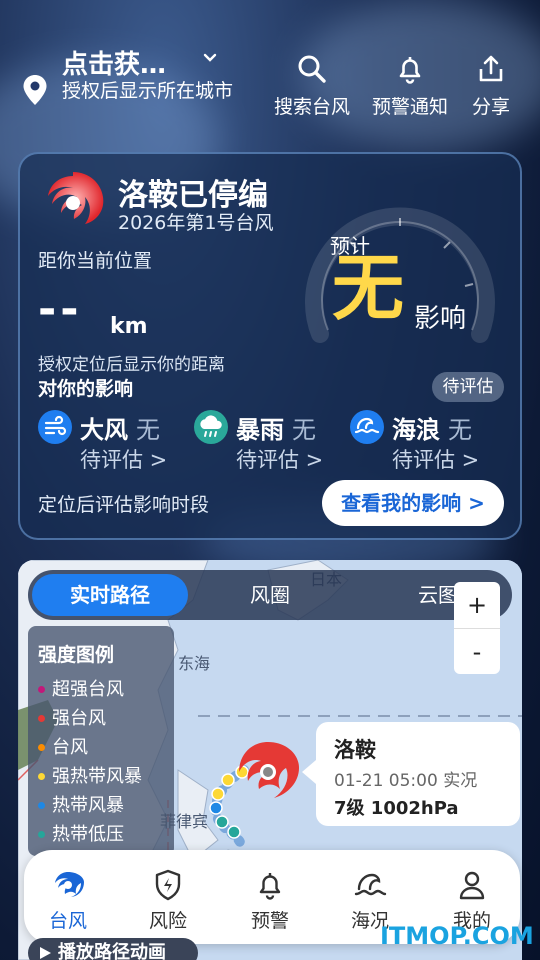 The height and width of the screenshot is (960, 540). What do you see at coordinates (110, 595) in the screenshot?
I see `tab-realtime-track: 实时路径` at bounding box center [110, 595].